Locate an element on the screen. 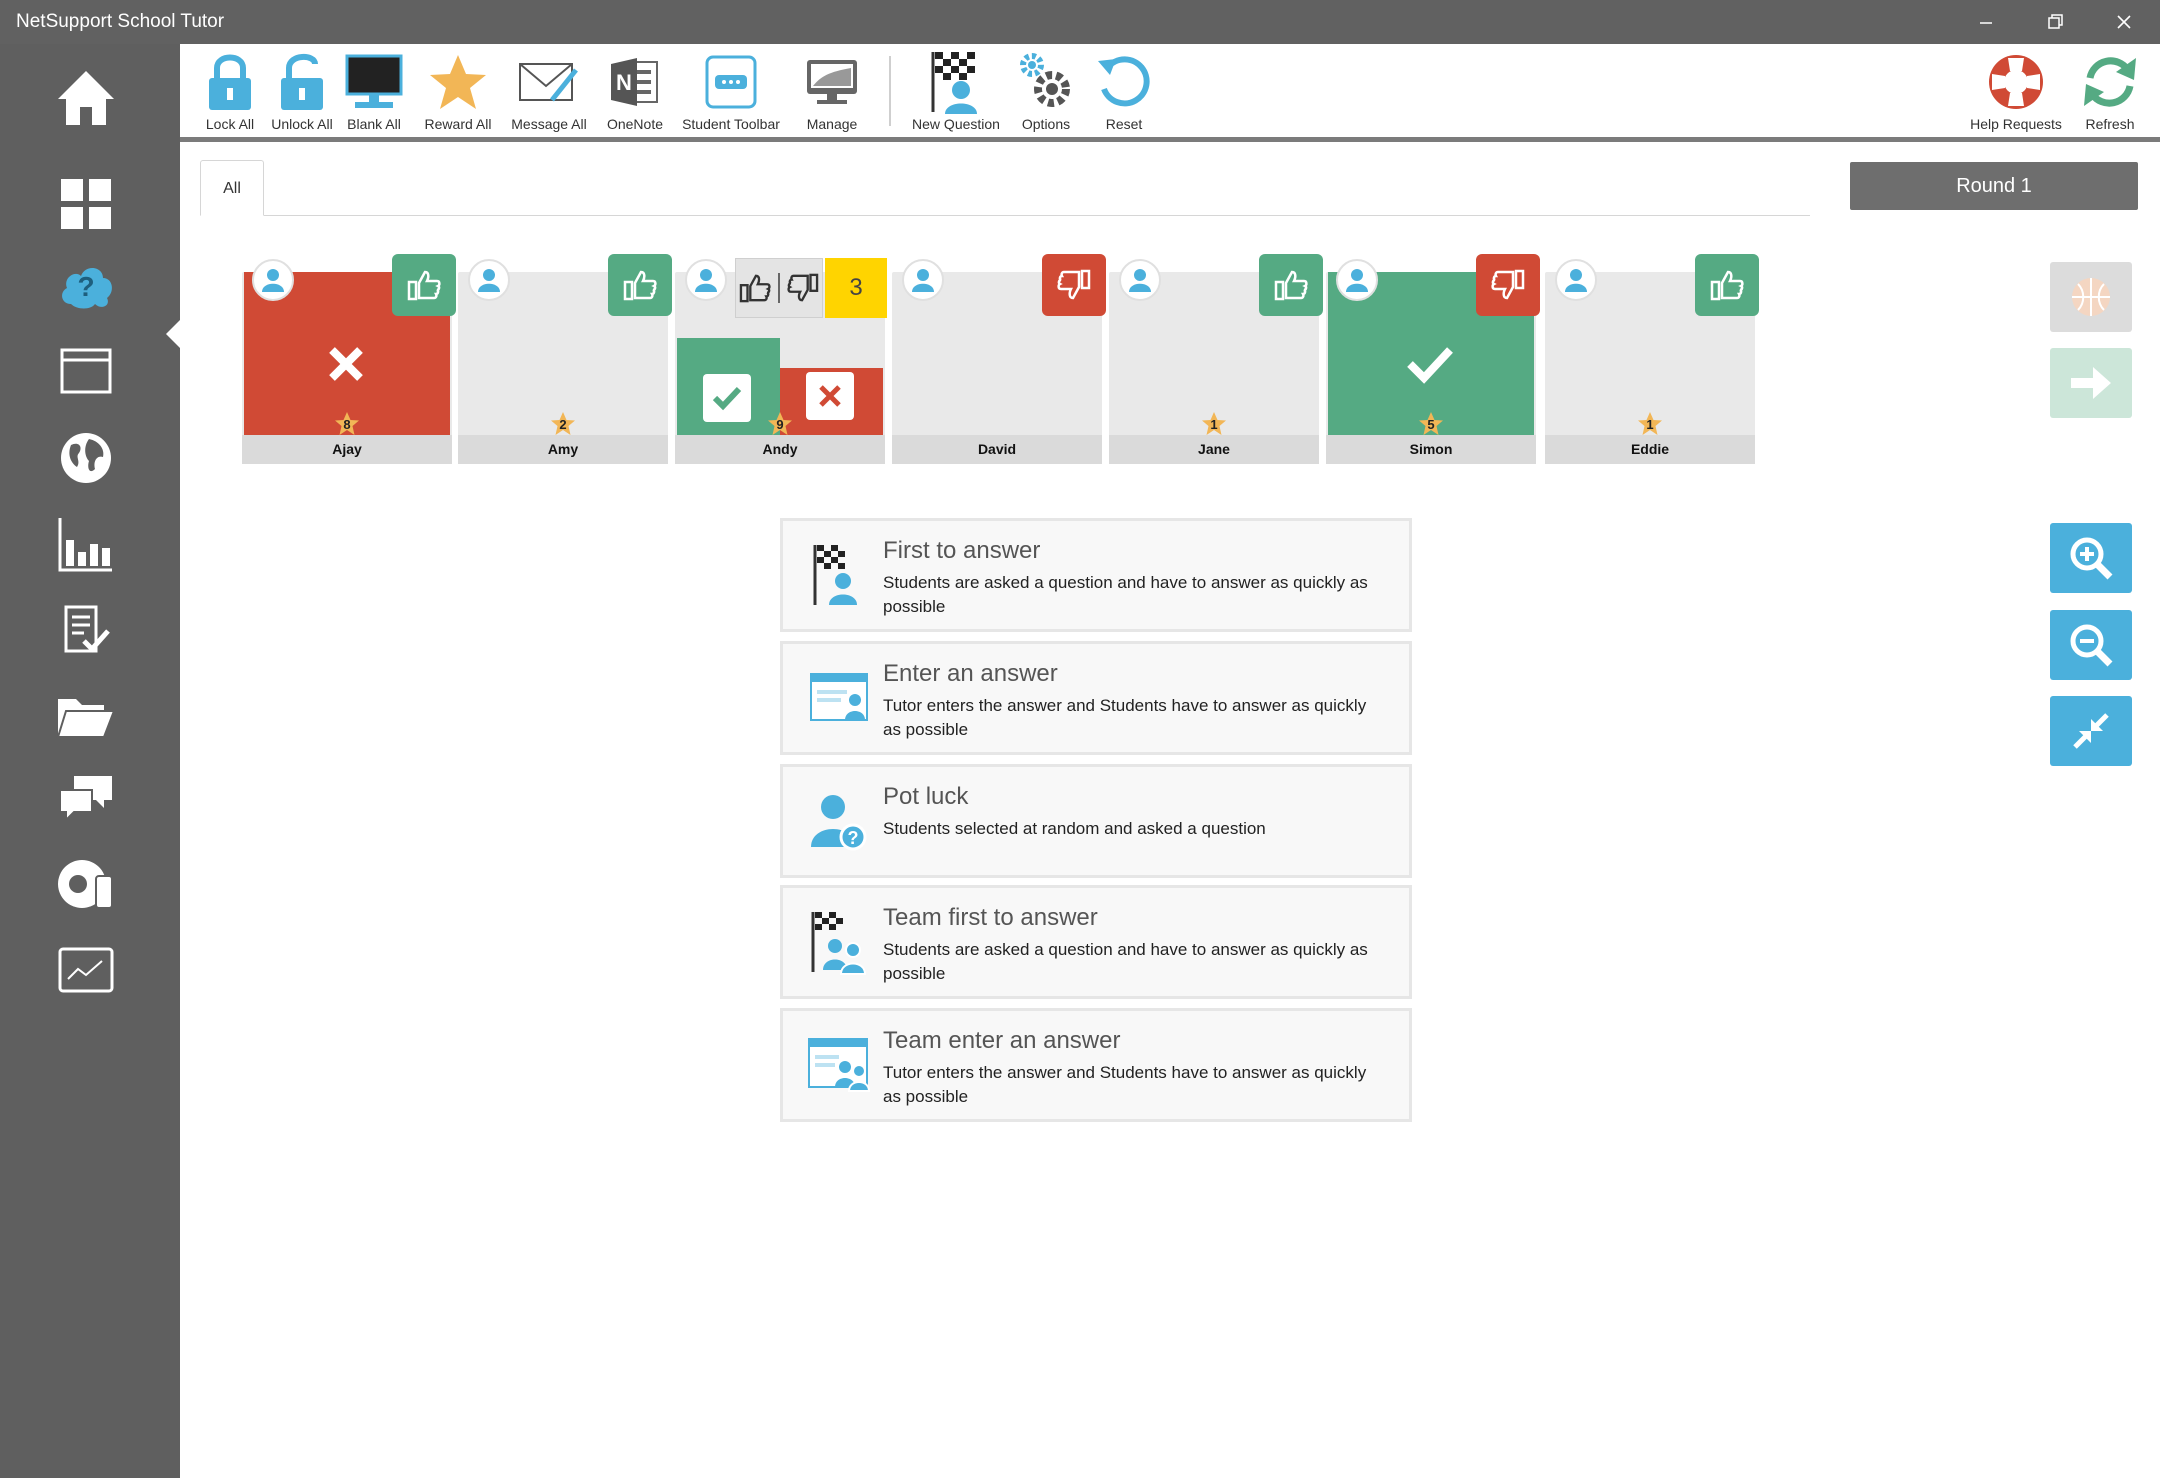 This screenshot has height=1478, width=2160. reward-star: 8 is located at coordinates (347, 424).